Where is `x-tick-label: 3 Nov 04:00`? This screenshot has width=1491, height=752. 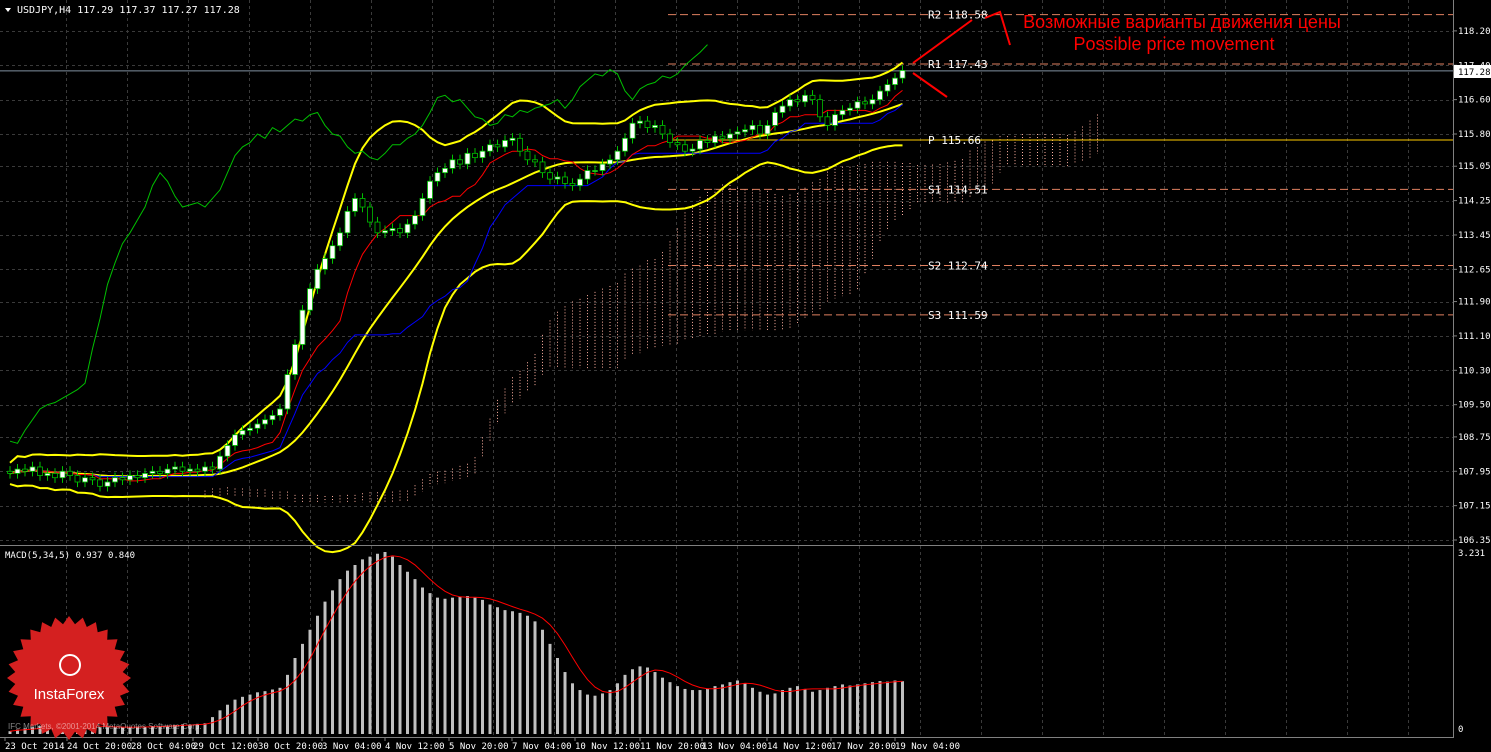 x-tick-label: 3 Nov 04:00 is located at coordinates (352, 747).